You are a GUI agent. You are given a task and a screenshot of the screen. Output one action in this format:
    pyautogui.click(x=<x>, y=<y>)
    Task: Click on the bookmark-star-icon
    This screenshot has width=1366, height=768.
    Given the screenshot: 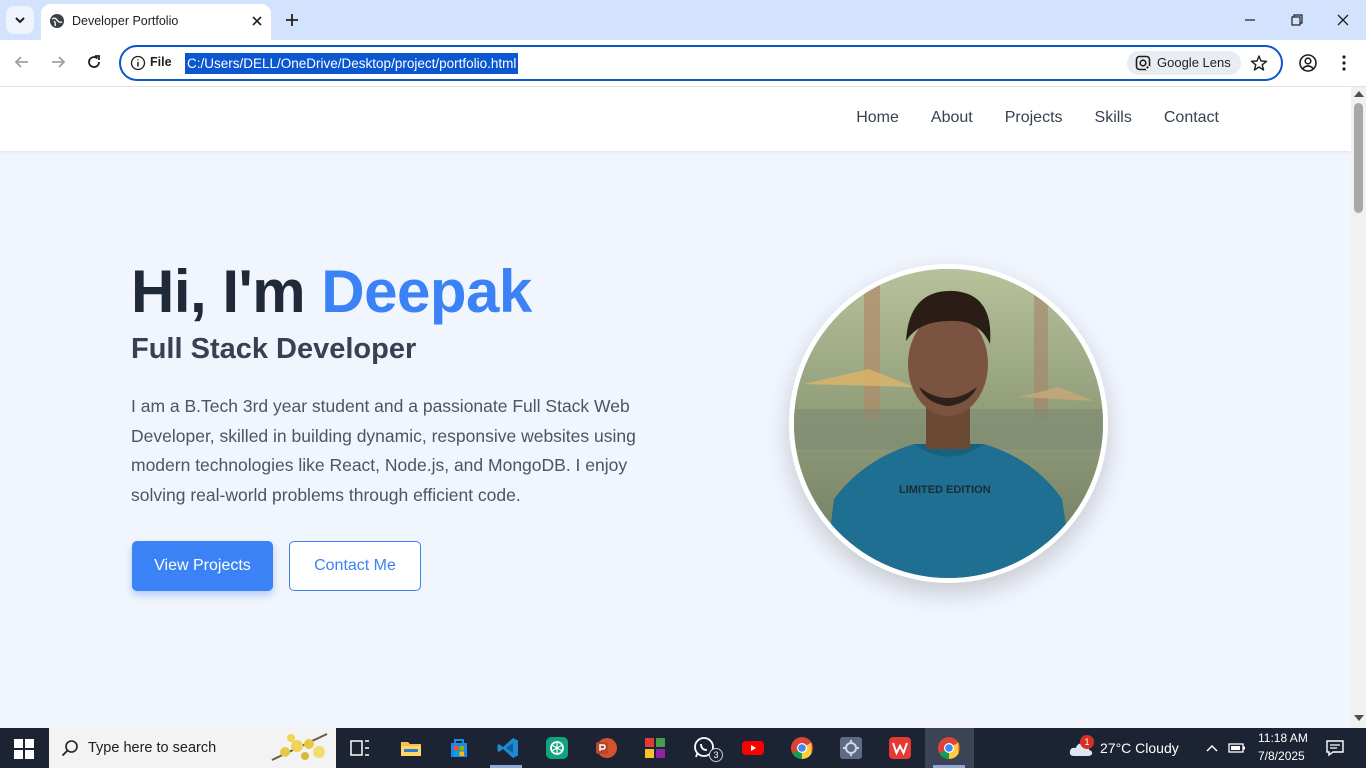 What is the action you would take?
    pyautogui.click(x=1259, y=63)
    